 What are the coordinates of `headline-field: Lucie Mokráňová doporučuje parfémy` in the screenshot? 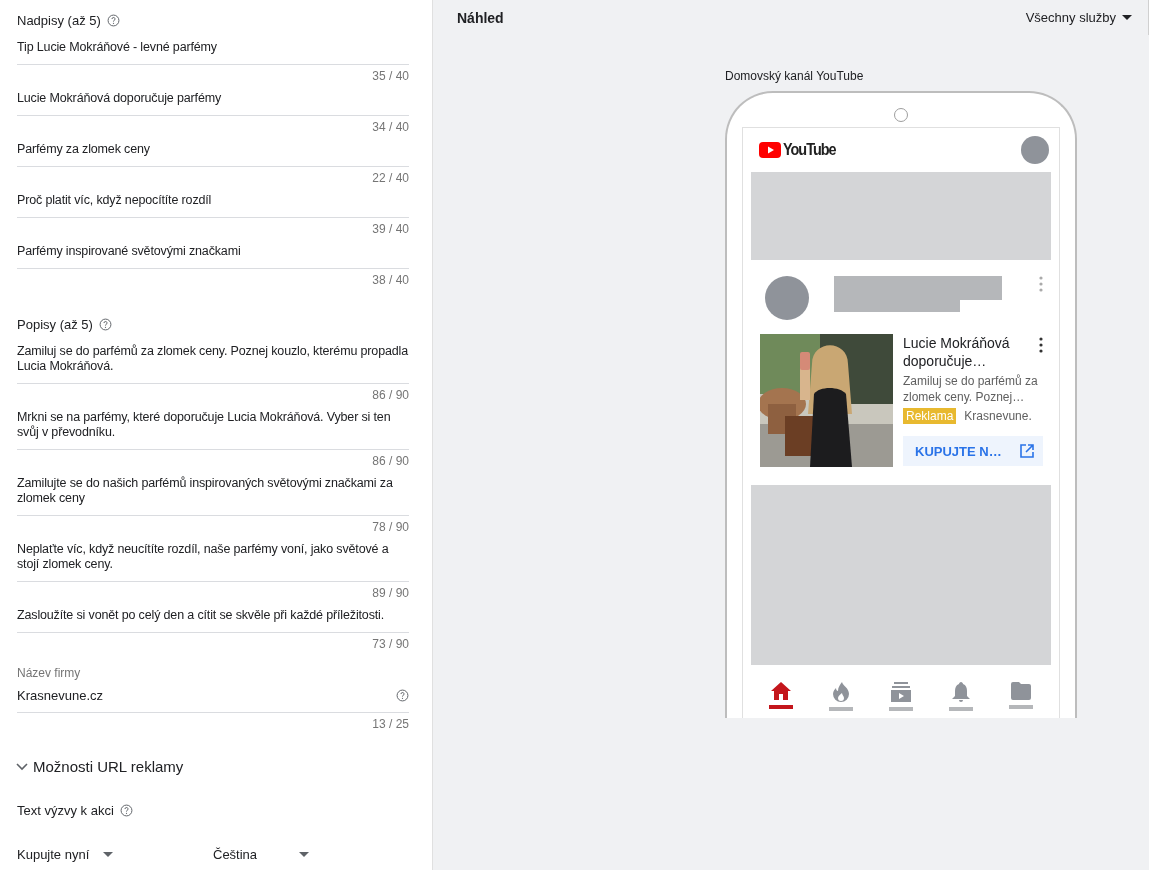 It's located at (213, 101).